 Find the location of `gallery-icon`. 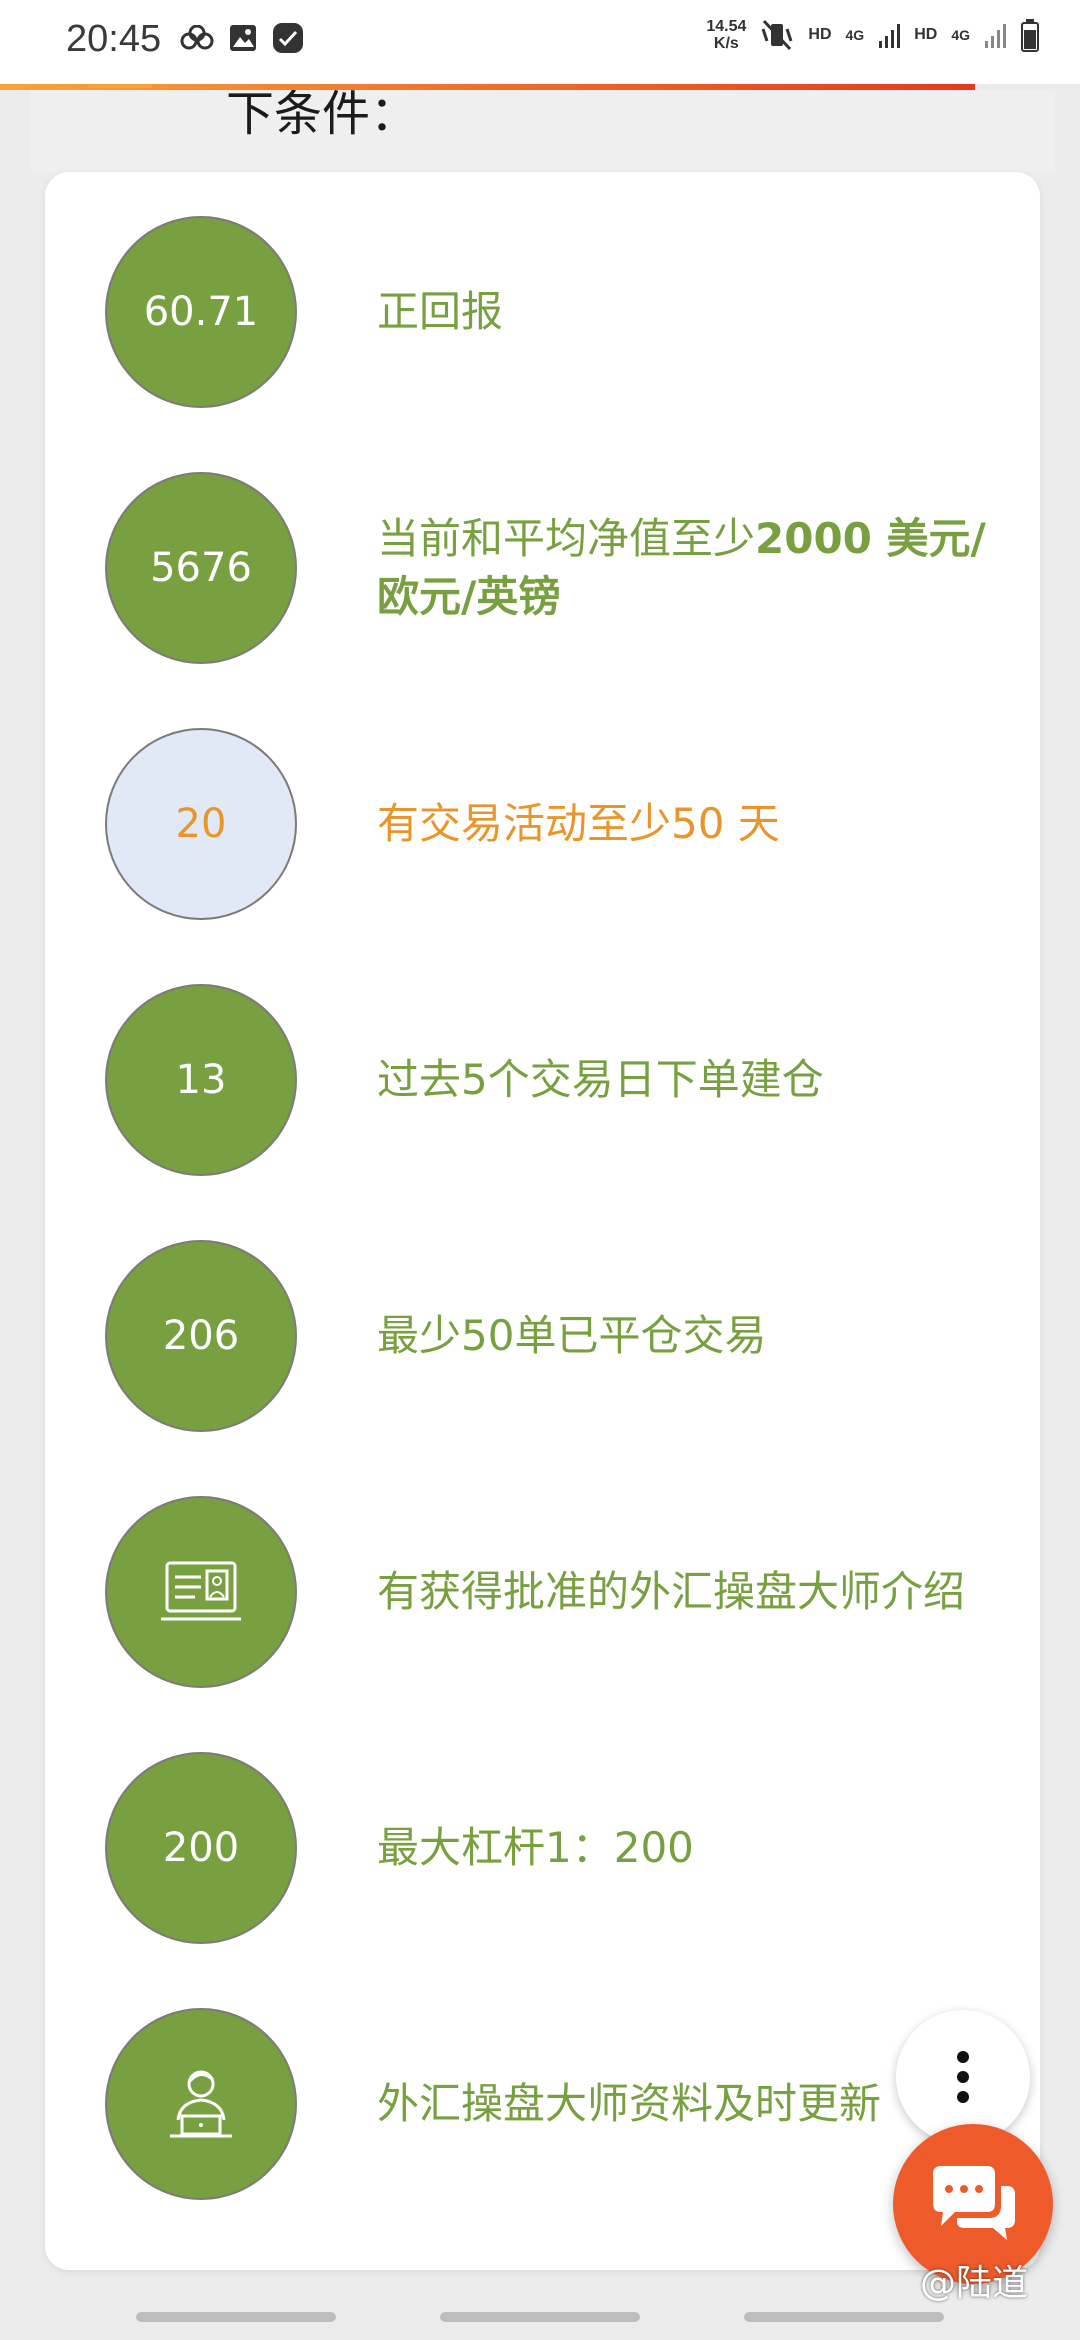

gallery-icon is located at coordinates (243, 38).